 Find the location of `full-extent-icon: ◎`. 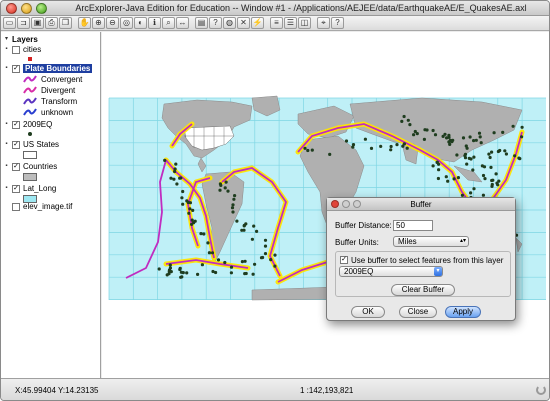

full-extent-icon: ◎ is located at coordinates (126, 23).